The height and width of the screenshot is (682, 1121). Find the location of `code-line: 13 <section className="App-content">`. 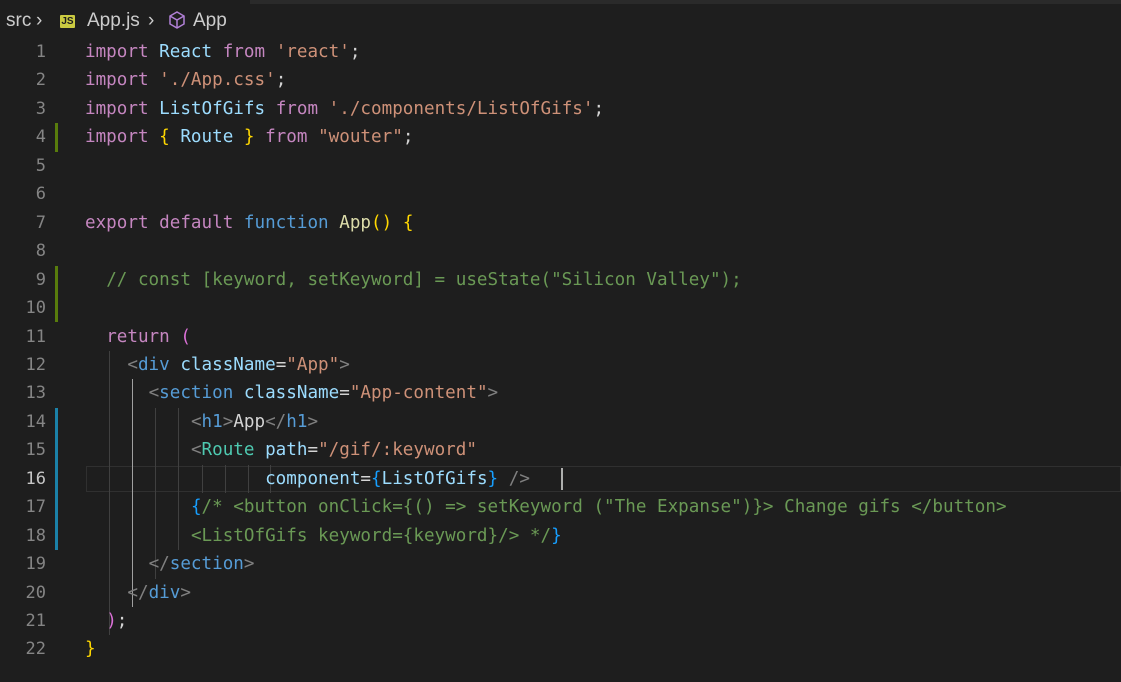

code-line: 13 <section className="App-content"> is located at coordinates (560, 393).